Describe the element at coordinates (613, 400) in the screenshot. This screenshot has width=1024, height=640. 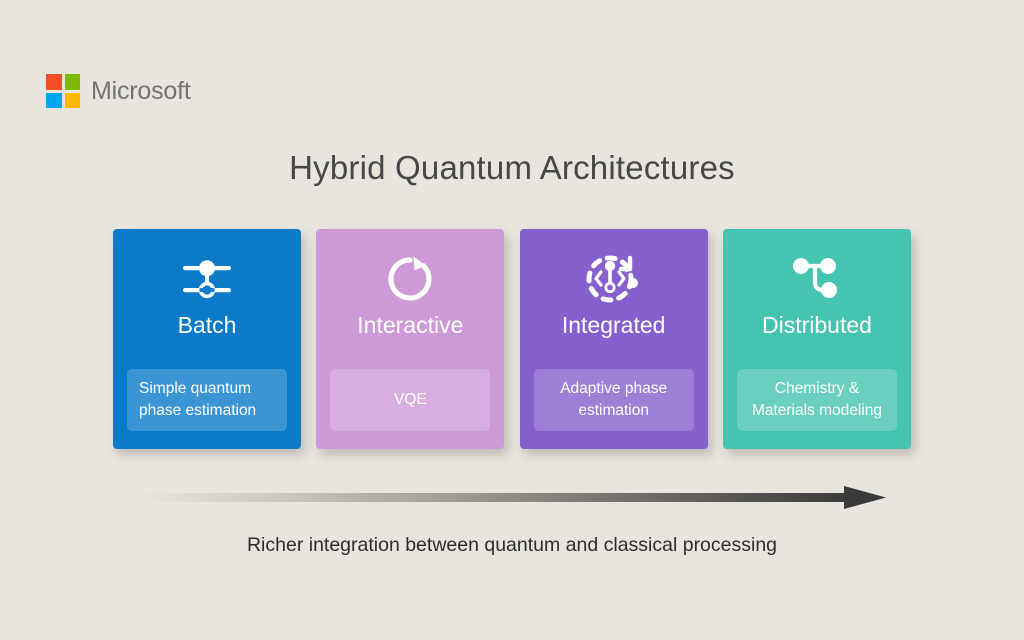
I see `card-tag: Adaptive phase estimation` at that location.